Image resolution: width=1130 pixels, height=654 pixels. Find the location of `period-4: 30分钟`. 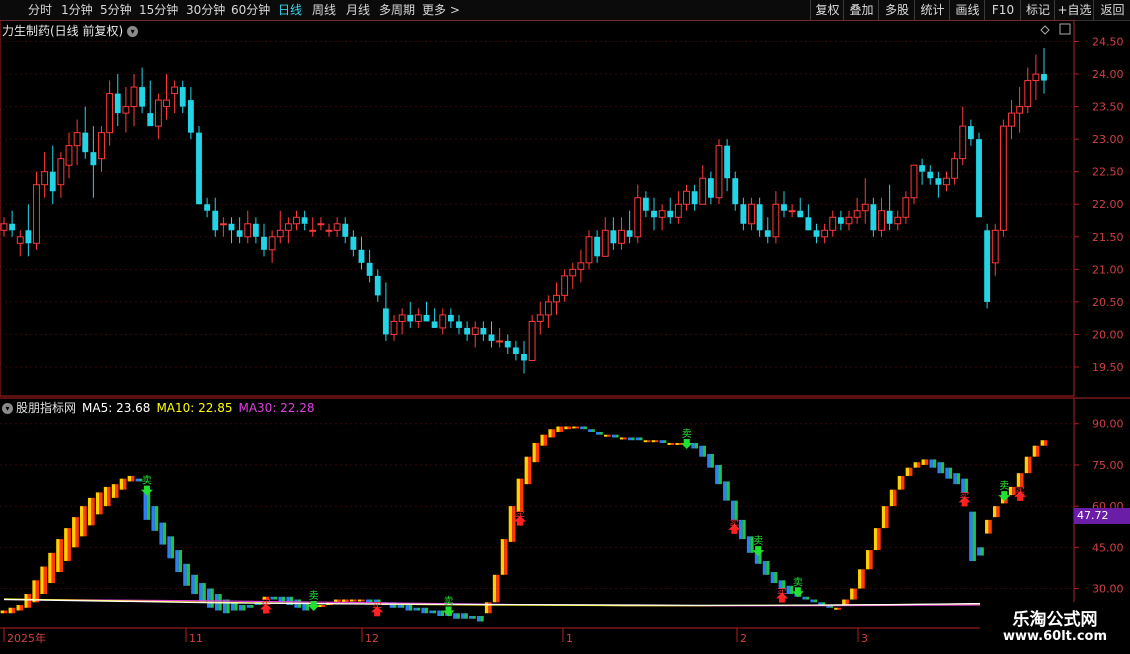

period-4: 30分钟 is located at coordinates (205, 10).